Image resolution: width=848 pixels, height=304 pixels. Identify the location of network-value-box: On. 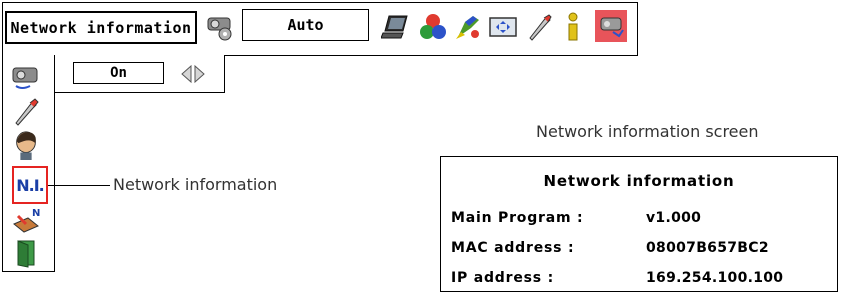
(118, 73).